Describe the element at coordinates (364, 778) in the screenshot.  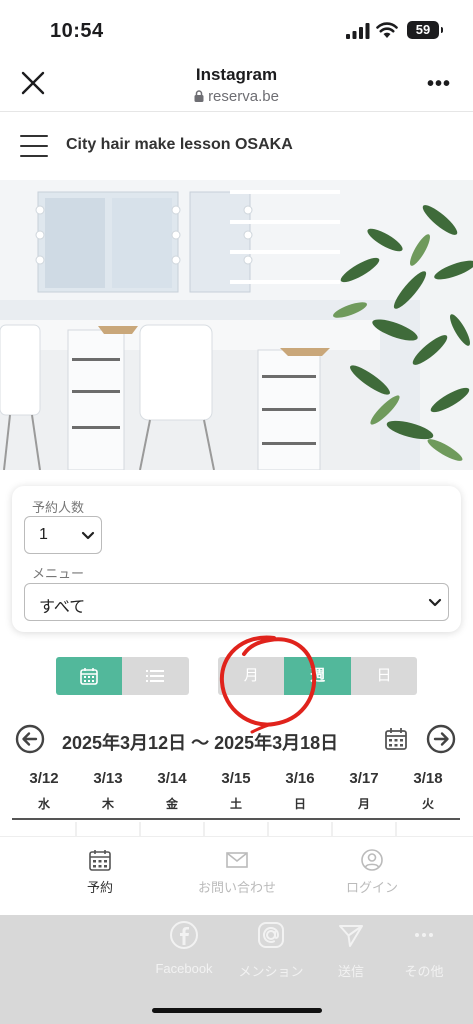
I see `day-date: 3/17` at that location.